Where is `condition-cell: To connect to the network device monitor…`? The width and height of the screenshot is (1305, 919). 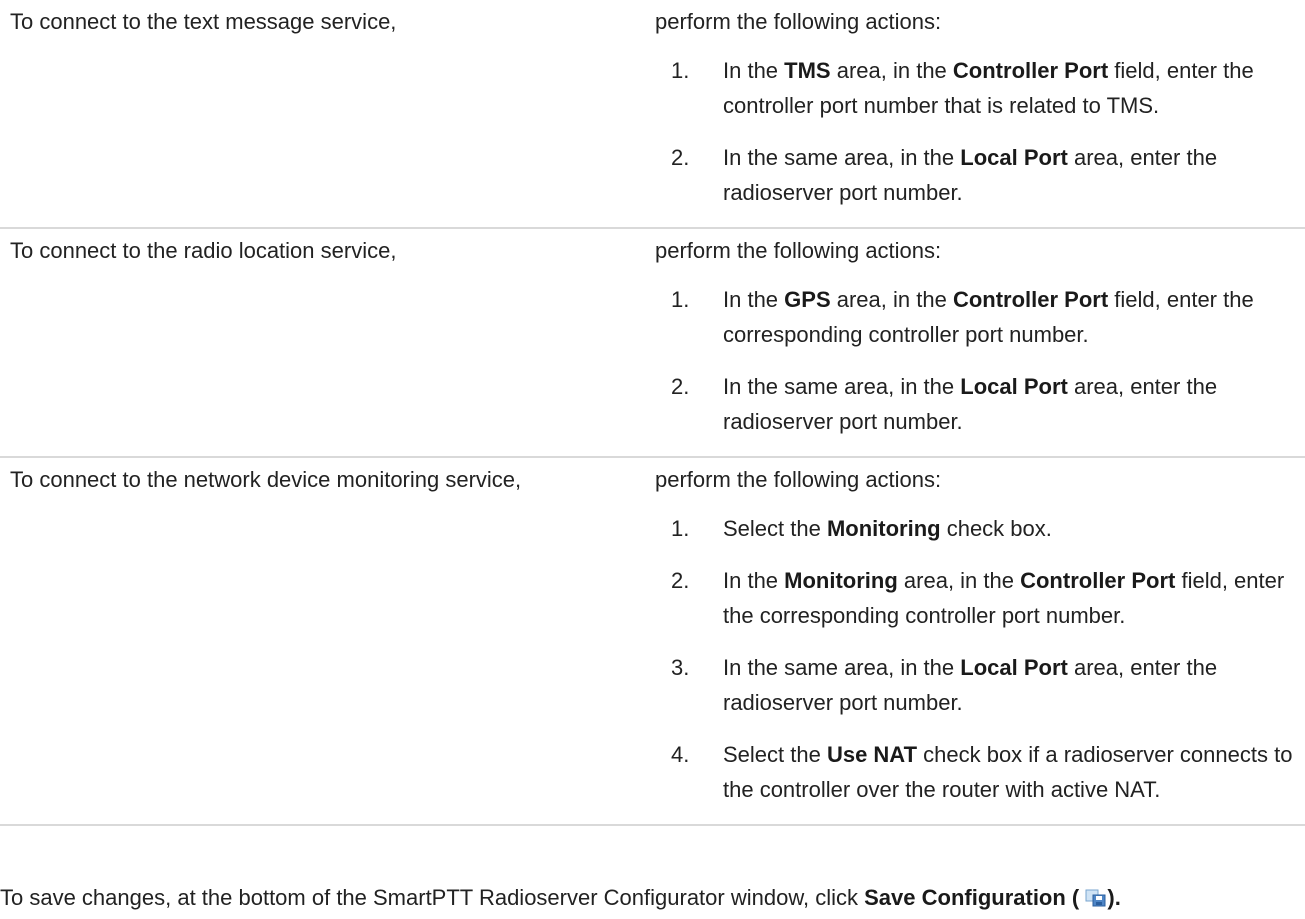 condition-cell: To connect to the network device monitor… is located at coordinates (266, 479).